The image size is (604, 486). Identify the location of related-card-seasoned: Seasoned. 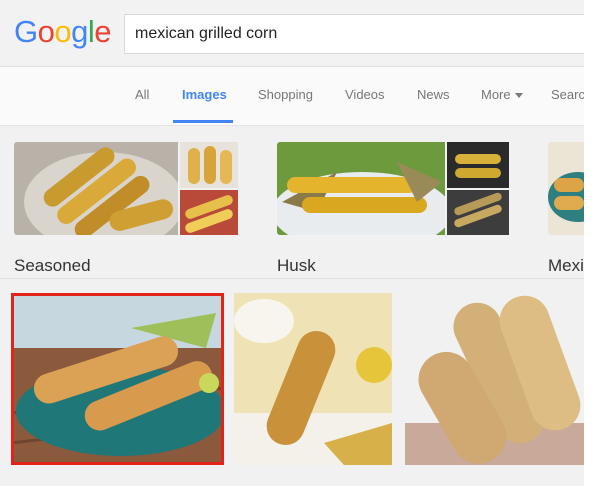
(126, 212).